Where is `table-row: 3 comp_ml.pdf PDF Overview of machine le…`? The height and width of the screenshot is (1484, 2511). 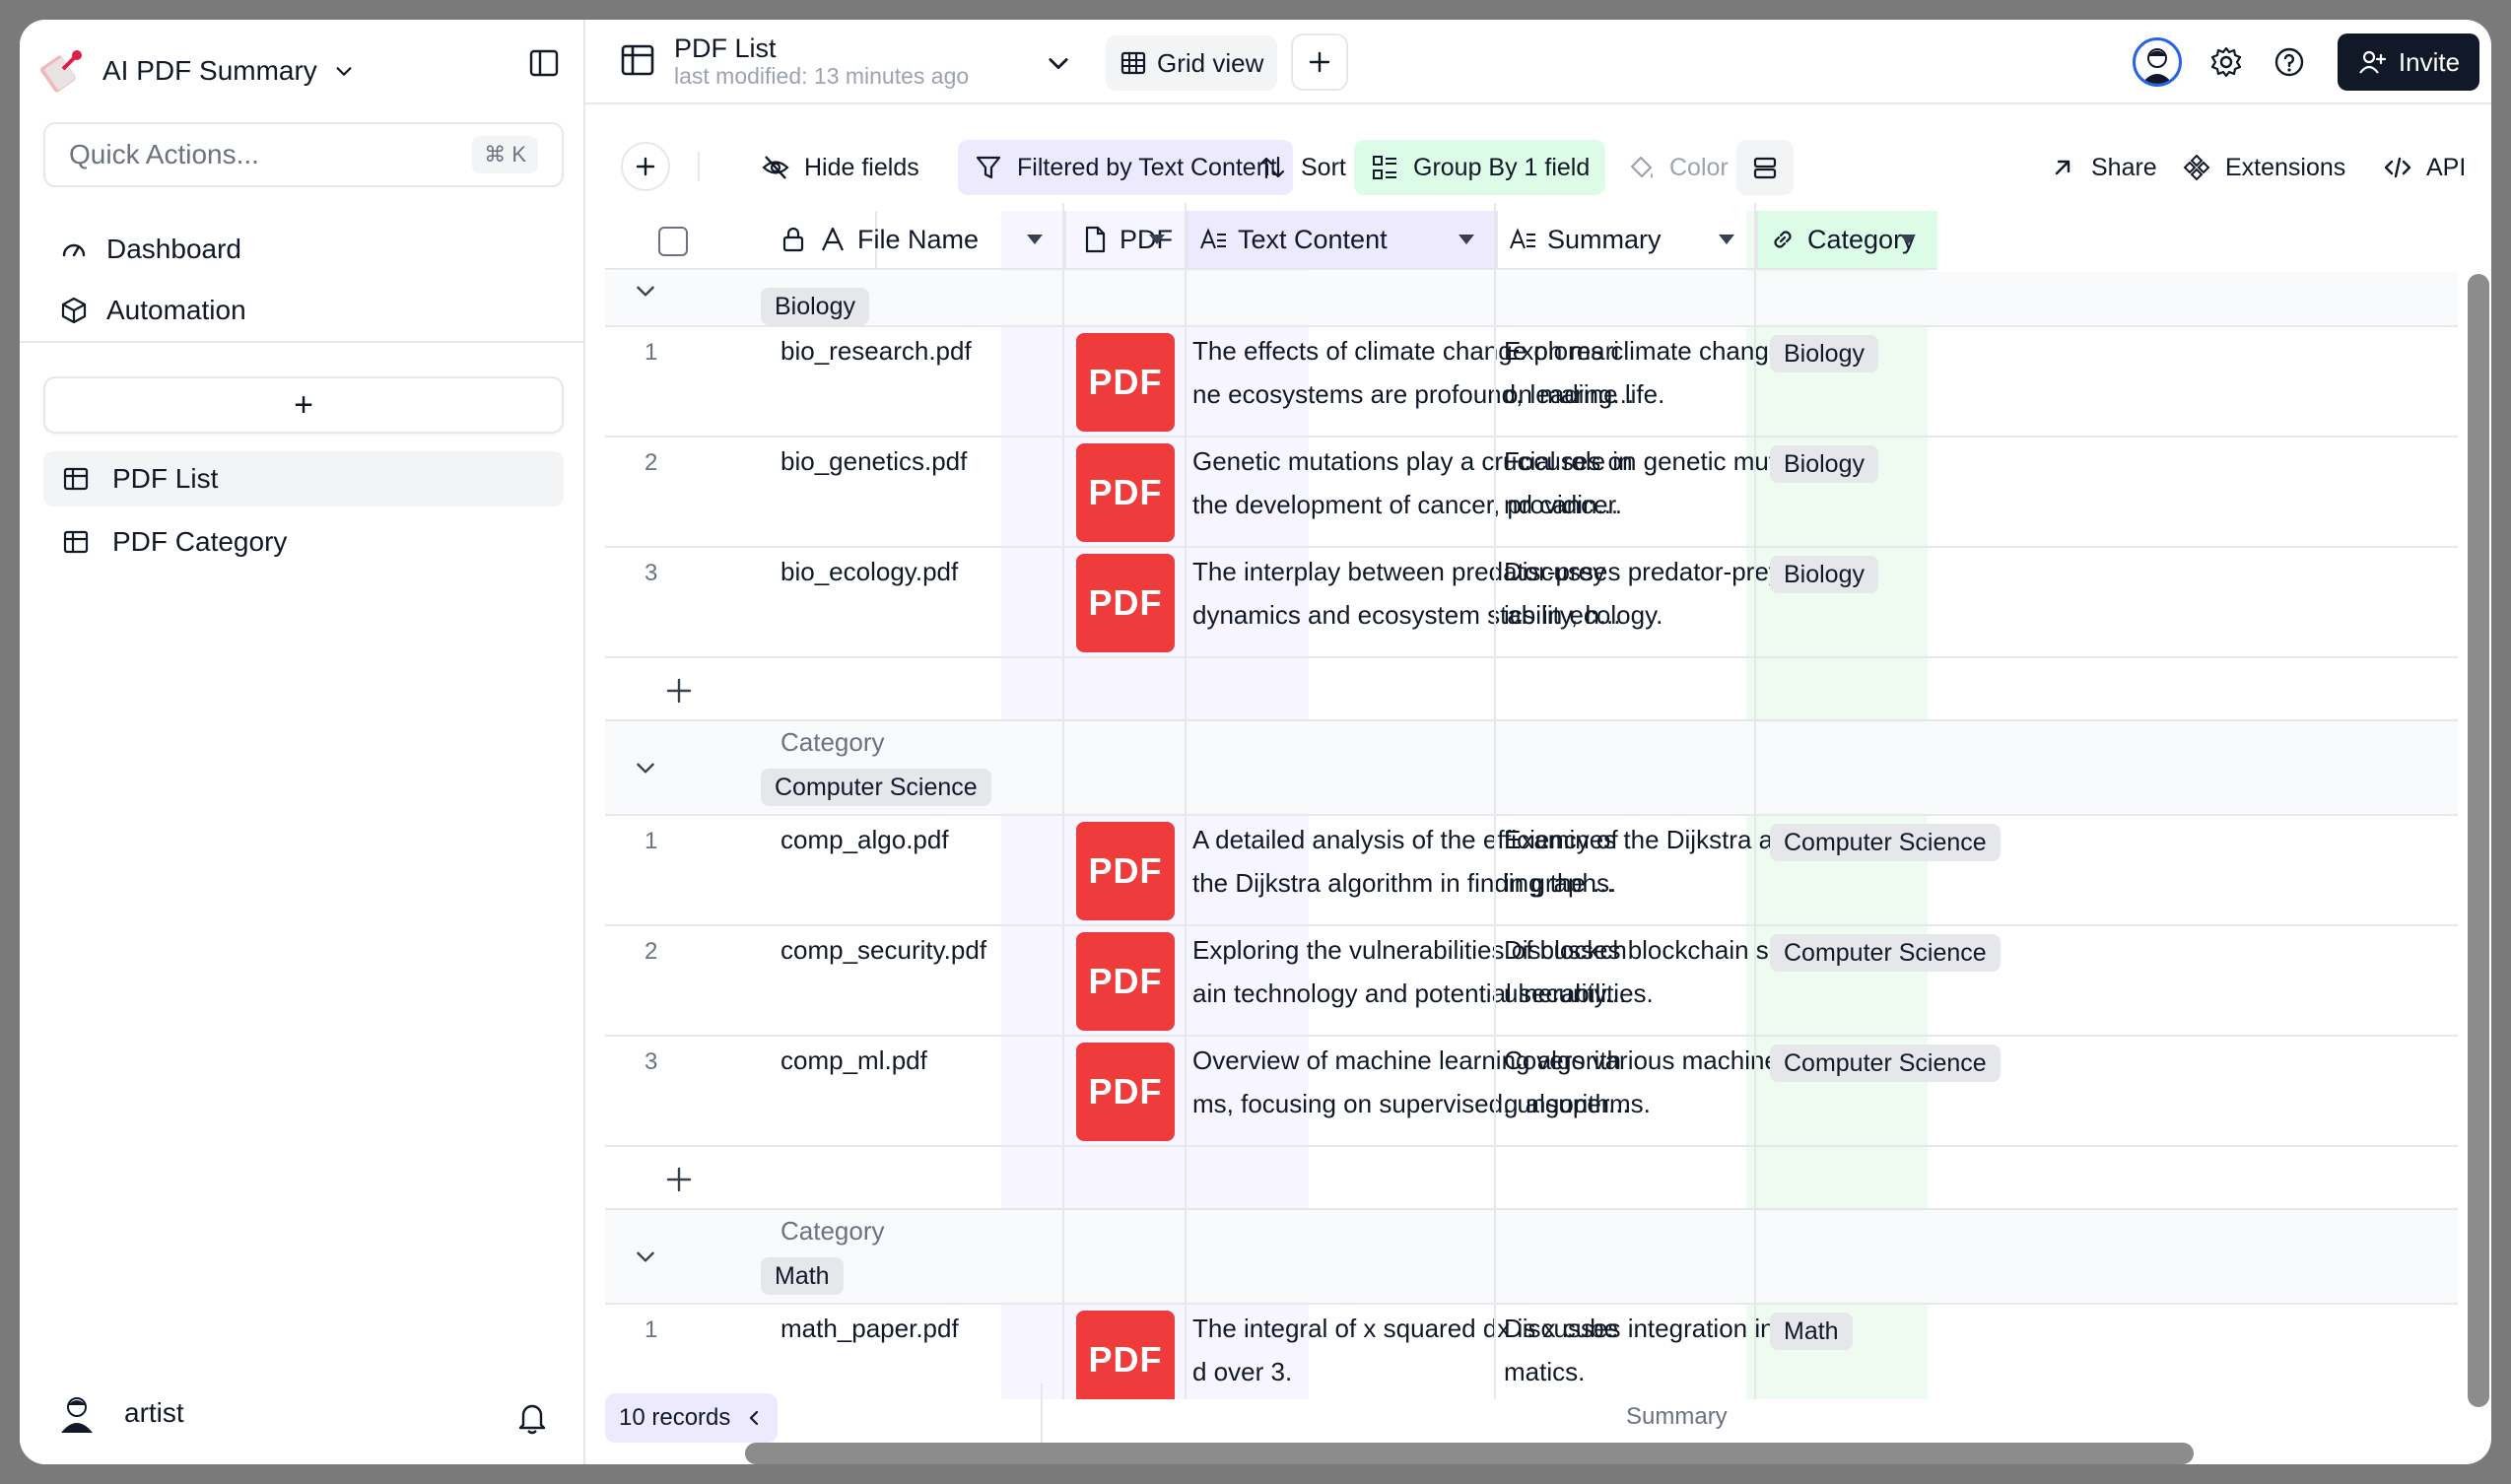 table-row: 3 comp_ml.pdf PDF Overview of machine le… is located at coordinates (1531, 1092).